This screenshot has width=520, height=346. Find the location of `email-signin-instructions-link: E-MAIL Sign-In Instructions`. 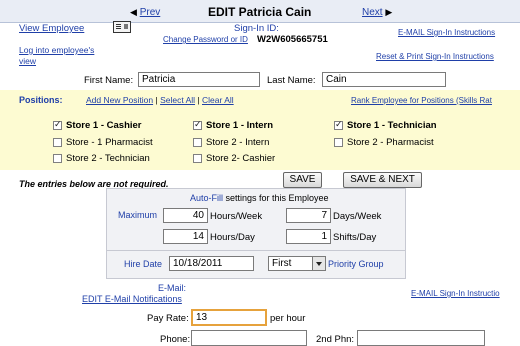

email-signin-instructions-link: E-MAIL Sign-In Instructions is located at coordinates (446, 32).